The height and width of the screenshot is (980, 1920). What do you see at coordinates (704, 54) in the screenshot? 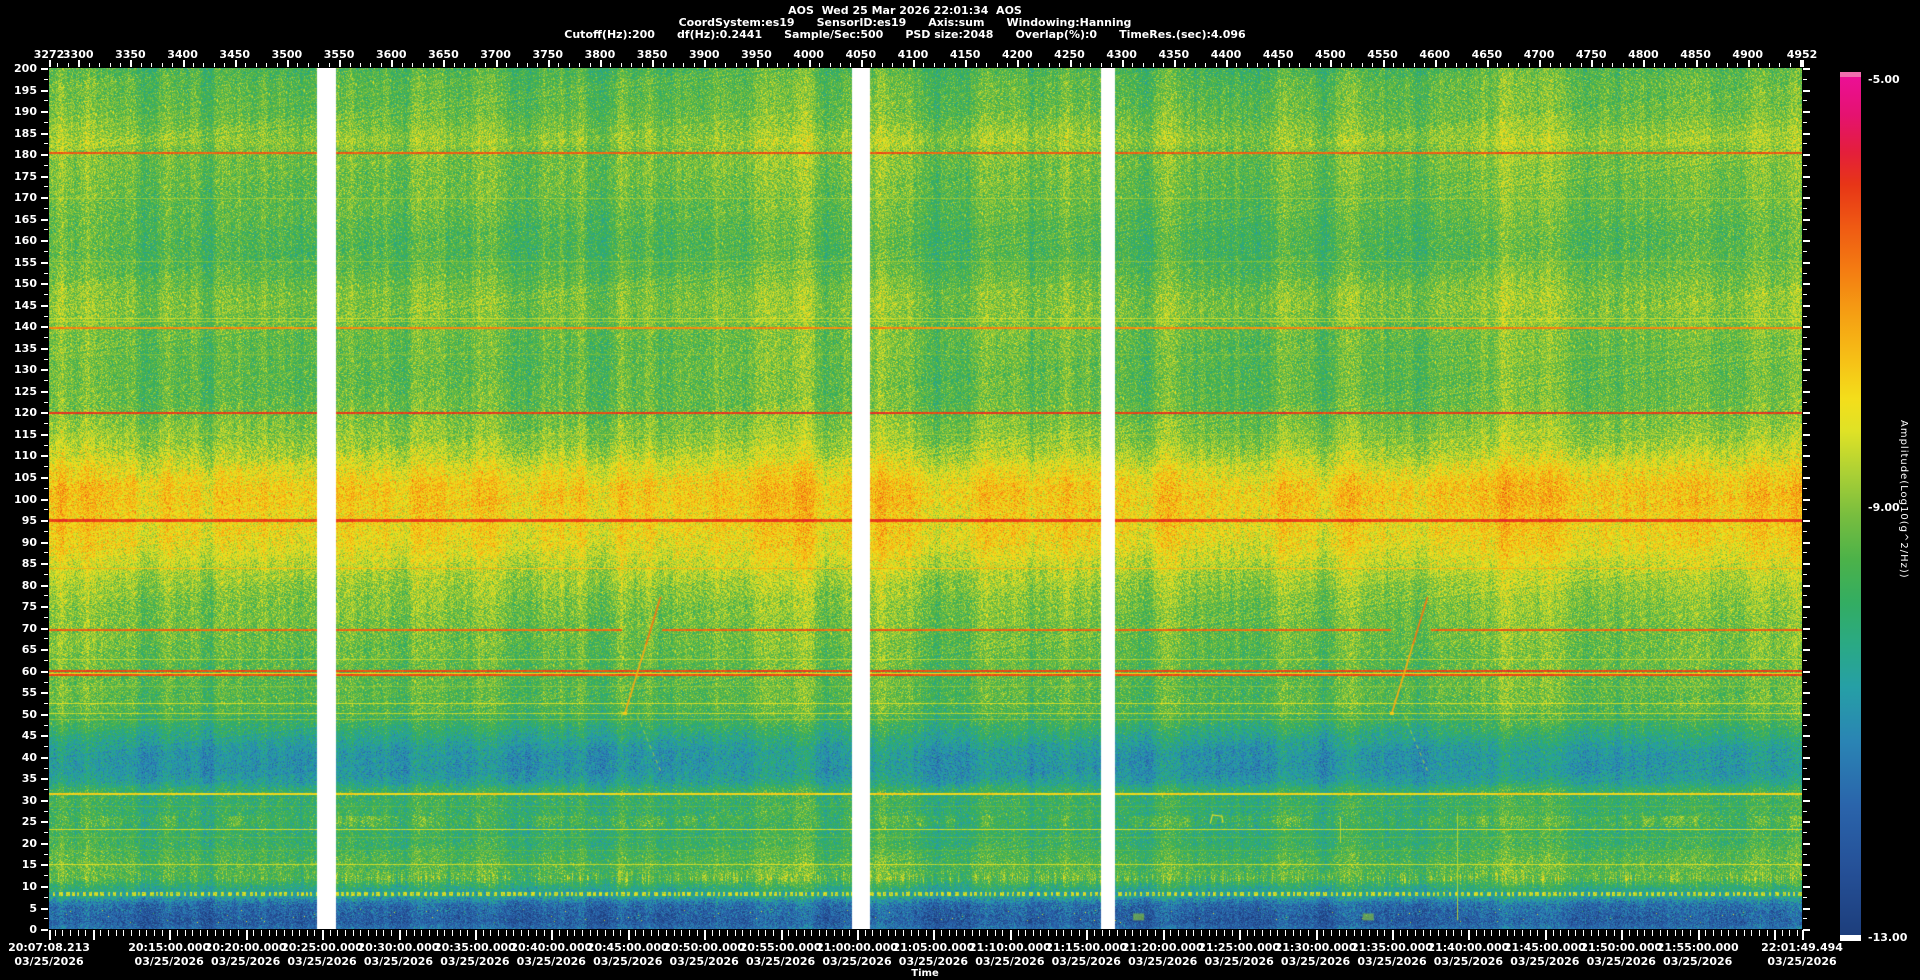
I see `top-axis-tick-label: 3900` at bounding box center [704, 54].